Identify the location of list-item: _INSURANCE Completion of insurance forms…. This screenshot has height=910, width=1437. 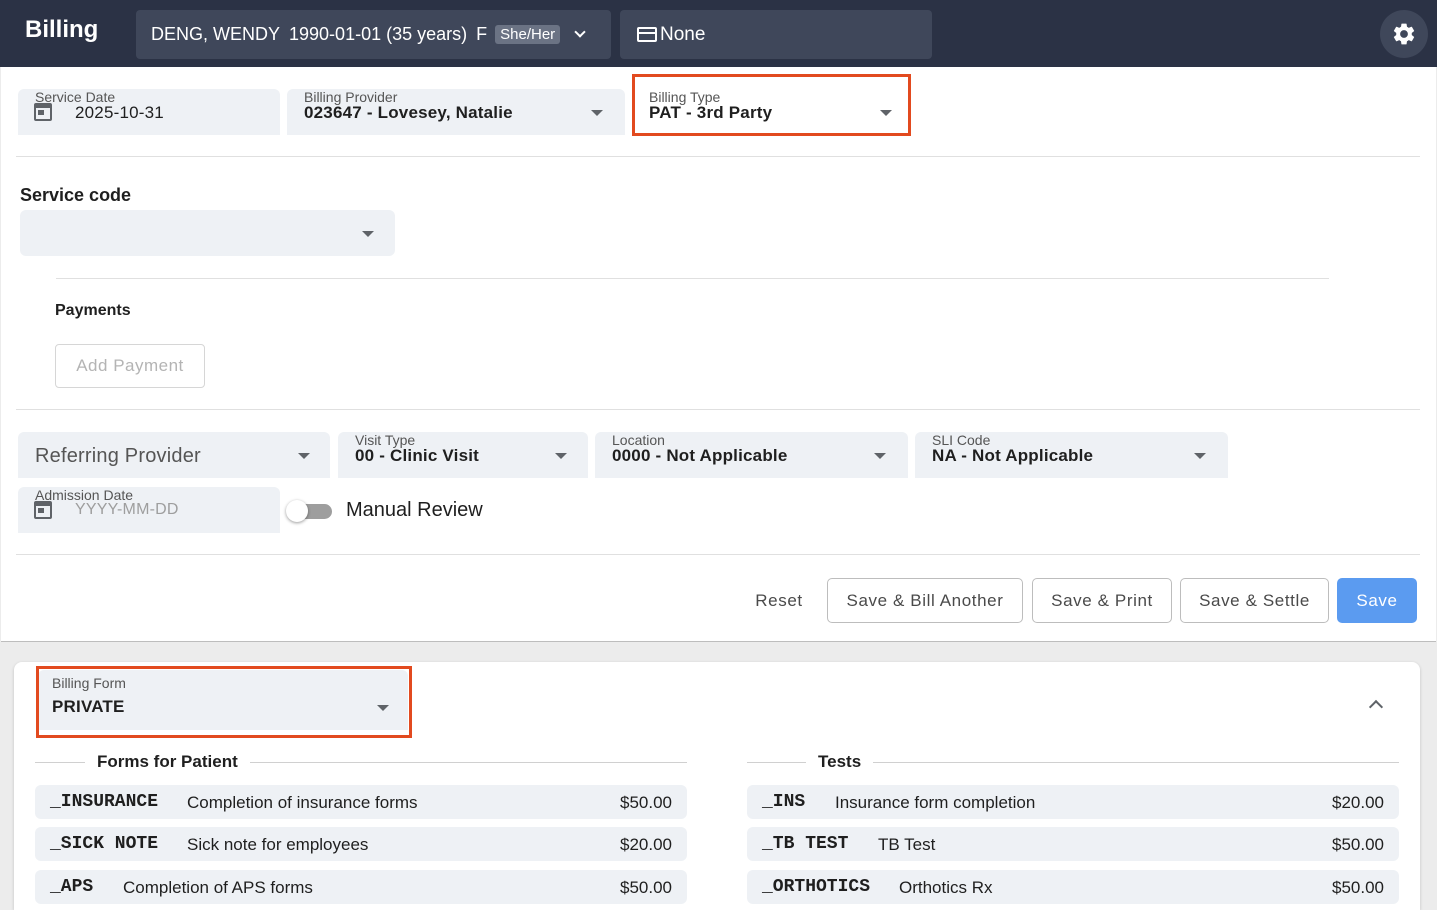
(361, 802).